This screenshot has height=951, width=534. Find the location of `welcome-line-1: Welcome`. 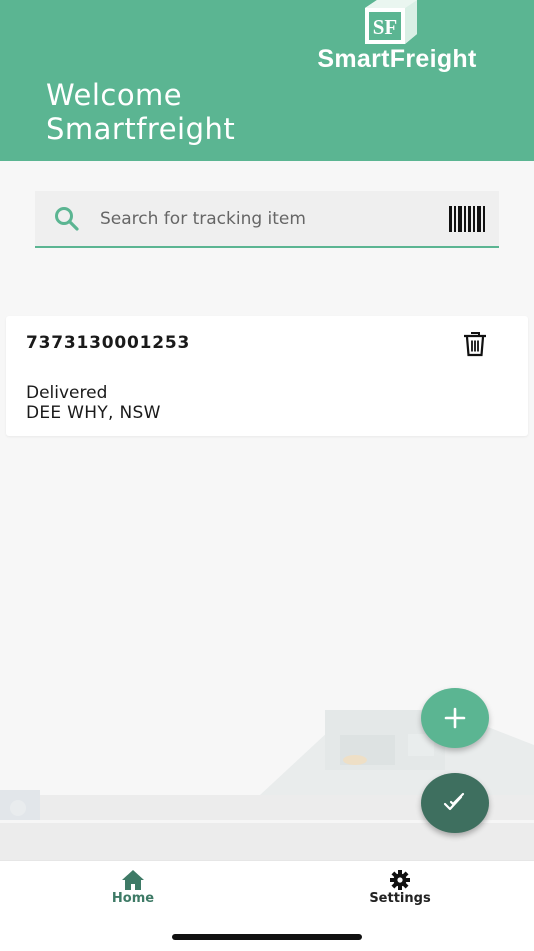

welcome-line-1: Welcome is located at coordinates (114, 95).